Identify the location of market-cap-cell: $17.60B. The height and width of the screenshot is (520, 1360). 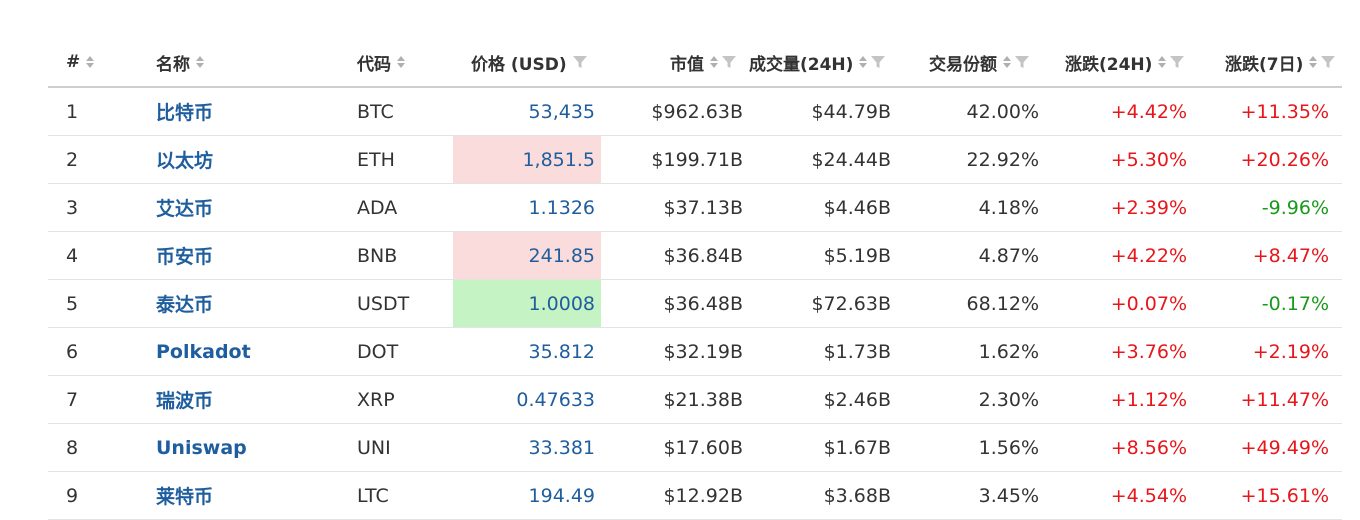
(703, 447).